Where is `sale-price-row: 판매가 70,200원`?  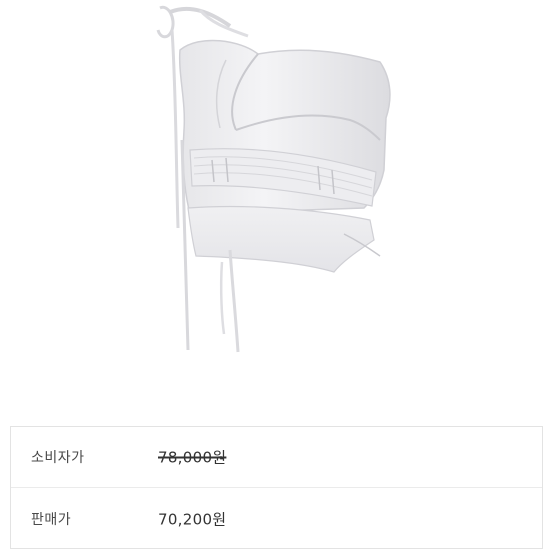 sale-price-row: 판매가 70,200원 is located at coordinates (276, 518).